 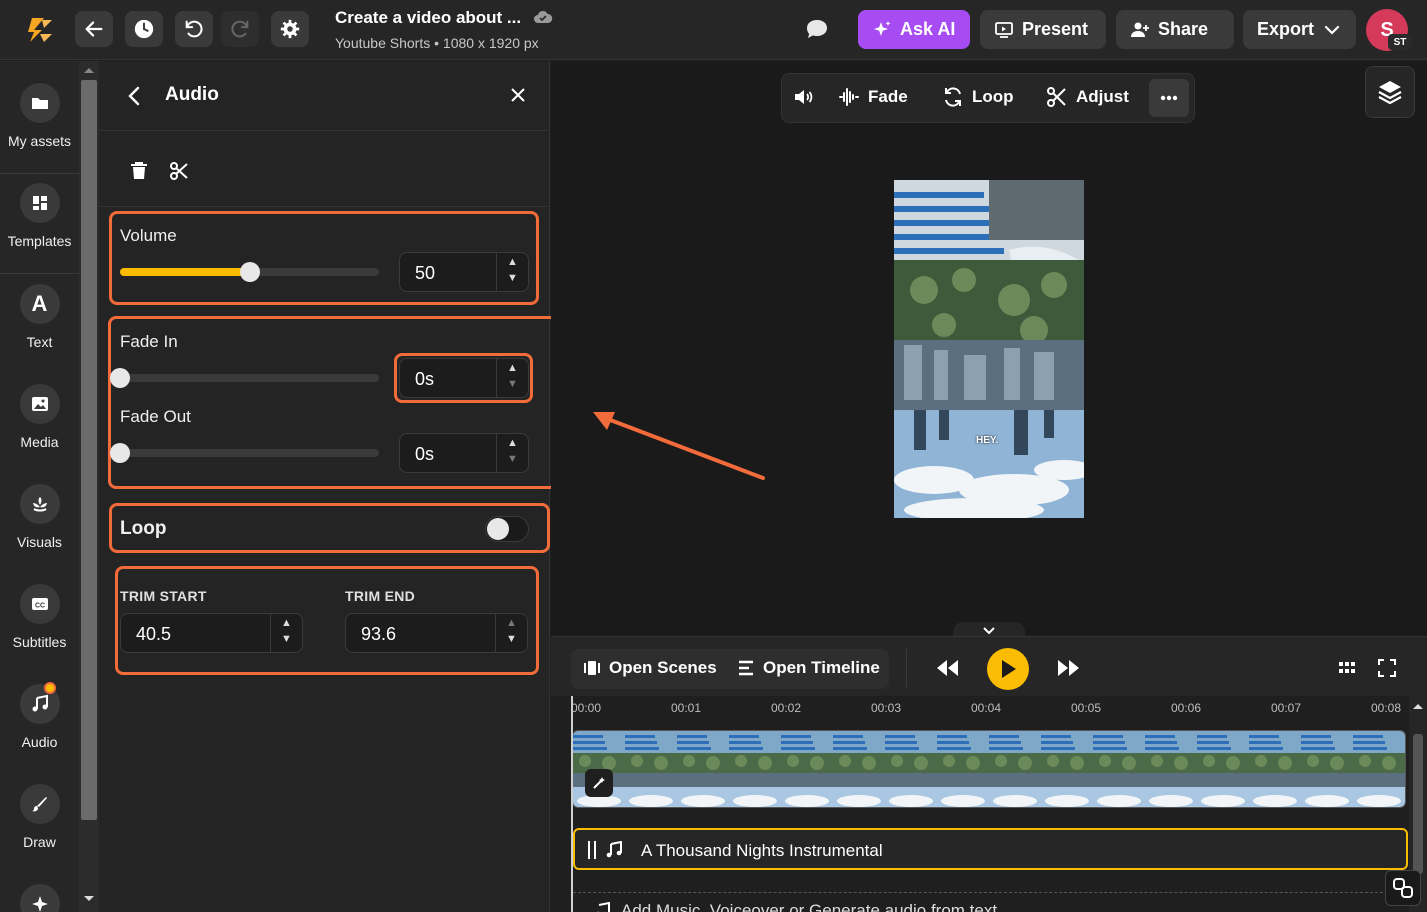 I want to click on loop-button: Loop, so click(x=978, y=97).